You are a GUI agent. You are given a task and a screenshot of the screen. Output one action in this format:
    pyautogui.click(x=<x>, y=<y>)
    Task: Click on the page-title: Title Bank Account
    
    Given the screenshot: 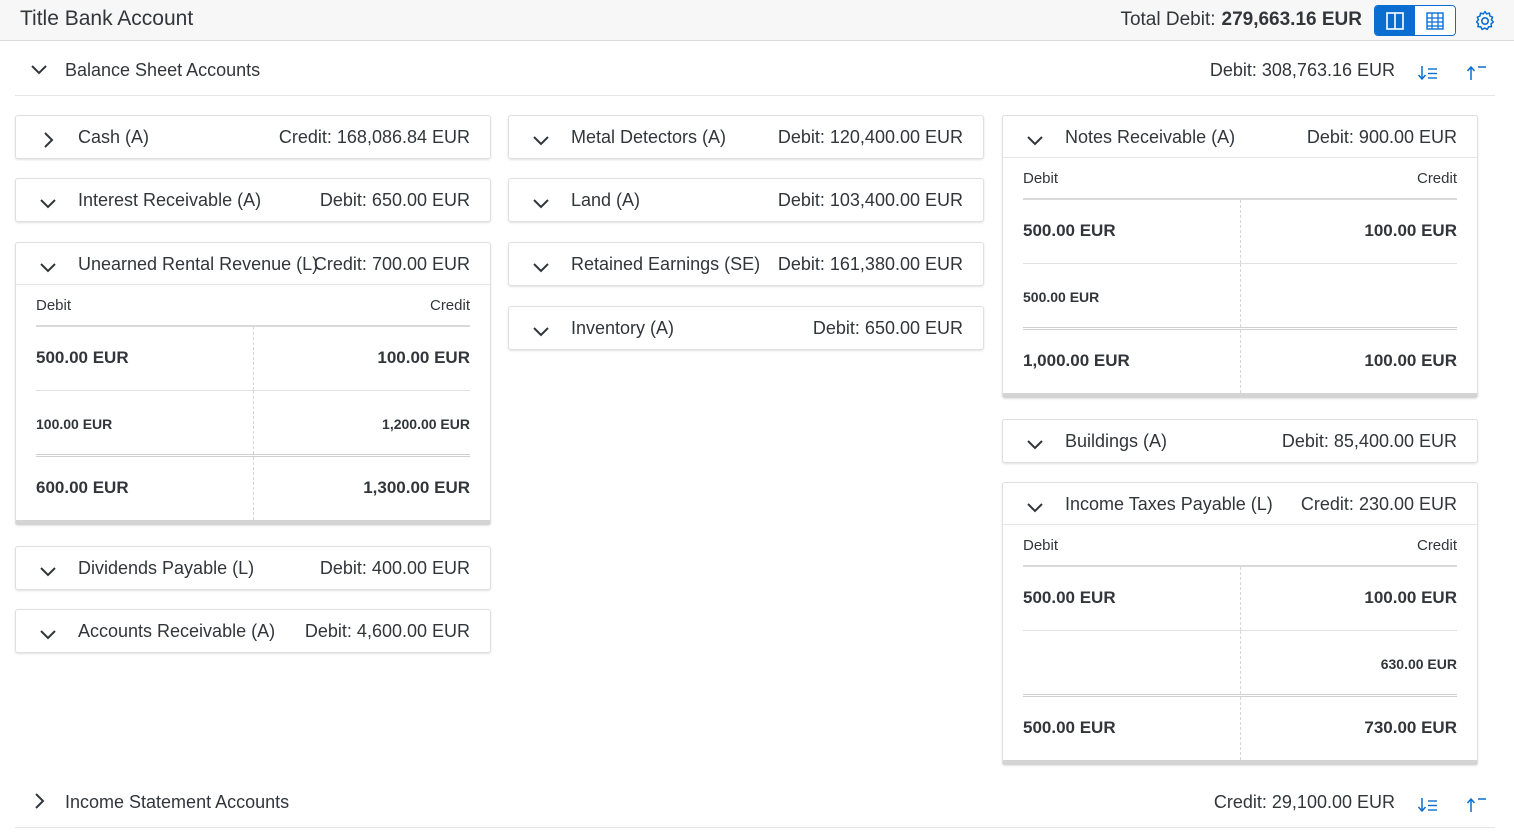 What is the action you would take?
    pyautogui.click(x=107, y=18)
    